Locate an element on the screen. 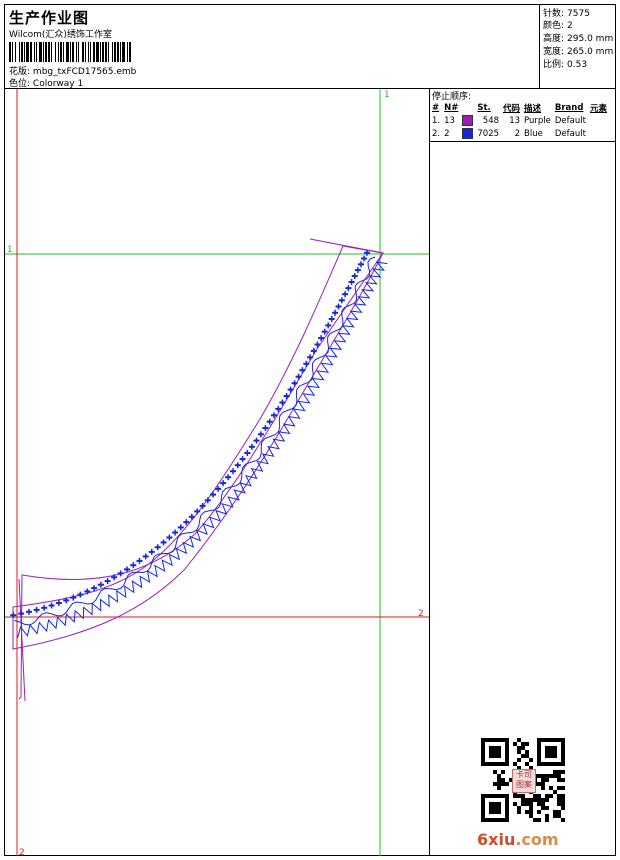 The image size is (620, 860). guide-label-v2: 2 is located at coordinates (22, 852).